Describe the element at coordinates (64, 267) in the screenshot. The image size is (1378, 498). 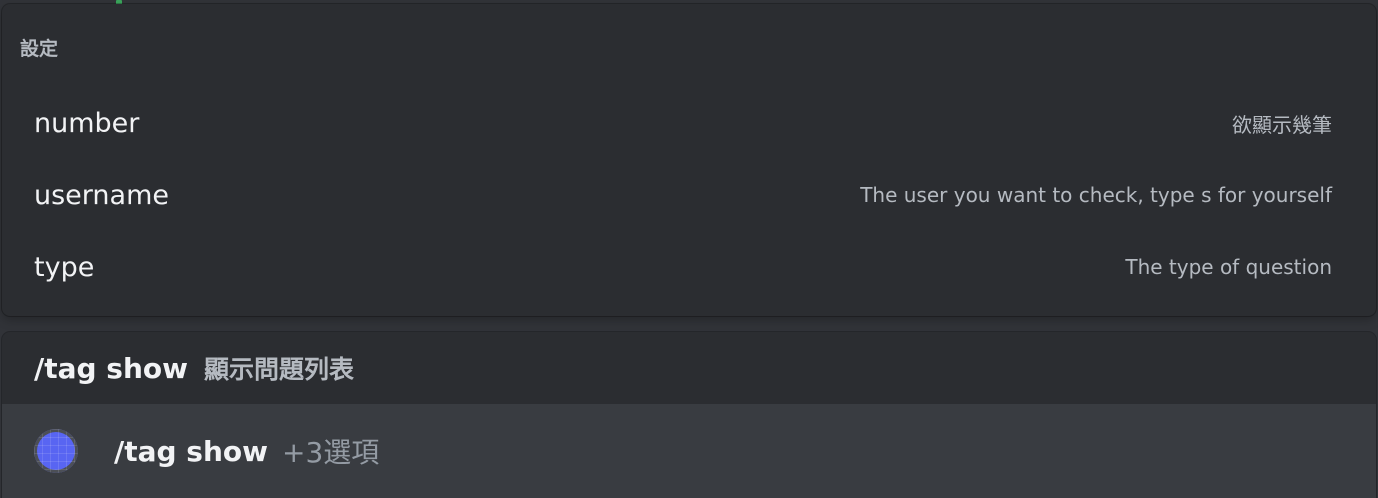
I see `option-name: type` at that location.